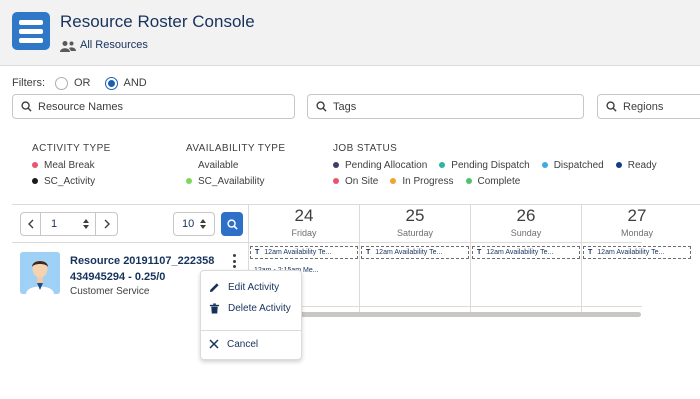 The width and height of the screenshot is (700, 399). I want to click on page-size-select: 10, so click(194, 224).